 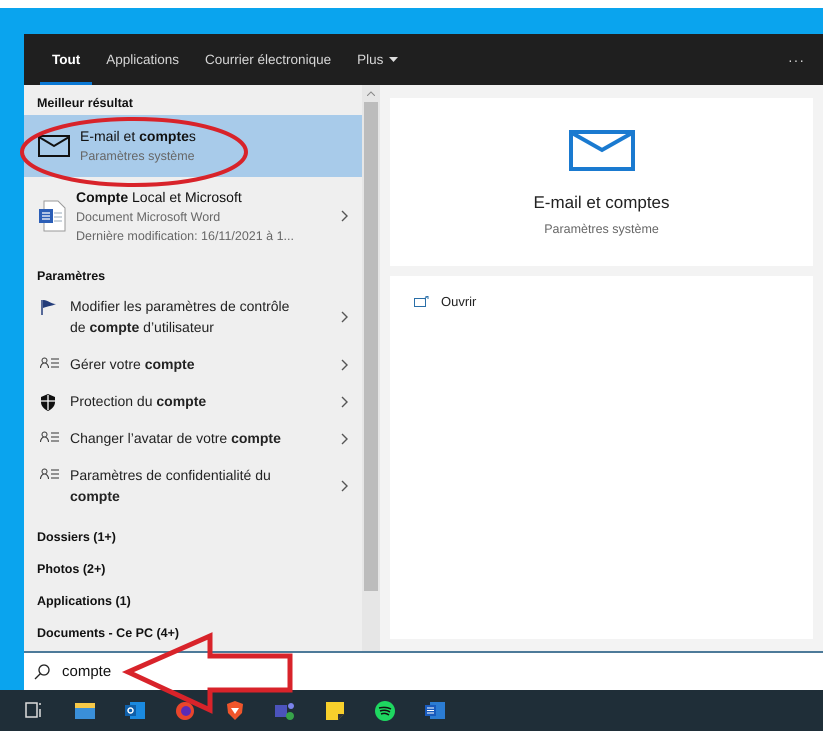 I want to click on open-window-icon, so click(x=421, y=301).